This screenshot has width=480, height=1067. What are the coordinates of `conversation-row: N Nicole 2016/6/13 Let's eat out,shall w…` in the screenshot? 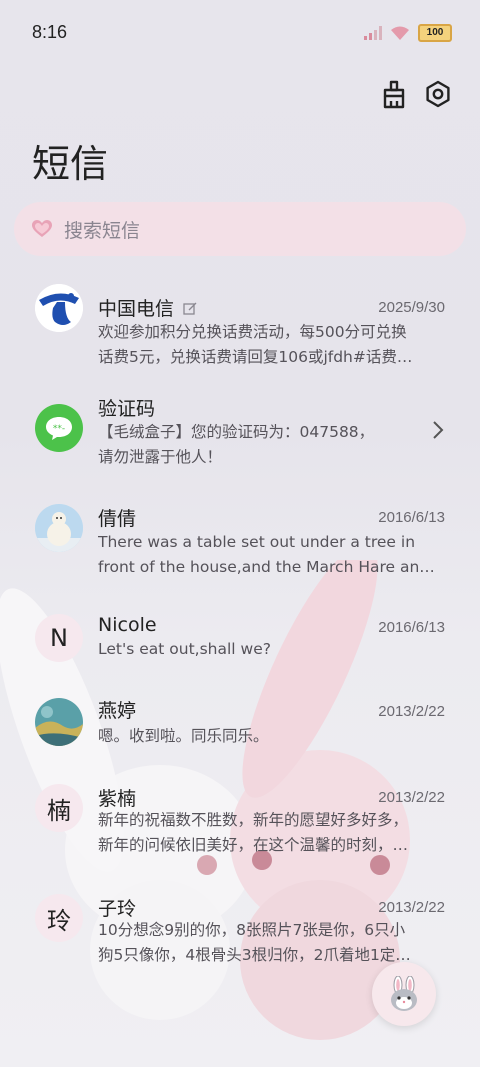 It's located at (240, 660).